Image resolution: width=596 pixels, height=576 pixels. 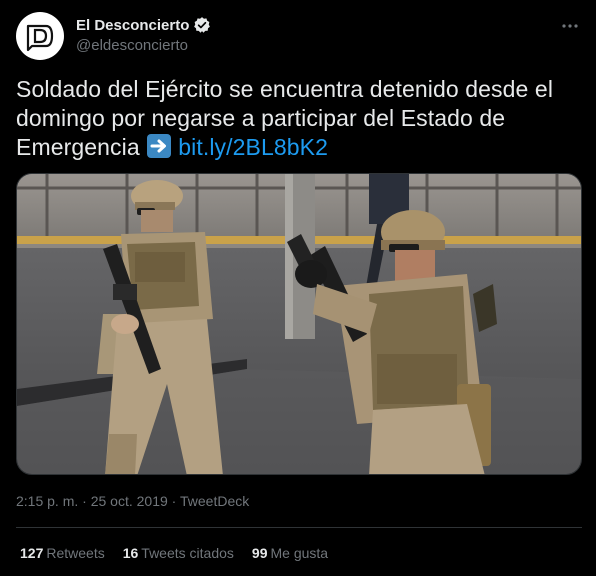 I want to click on tweet-source: TweetDeck, so click(x=214, y=501).